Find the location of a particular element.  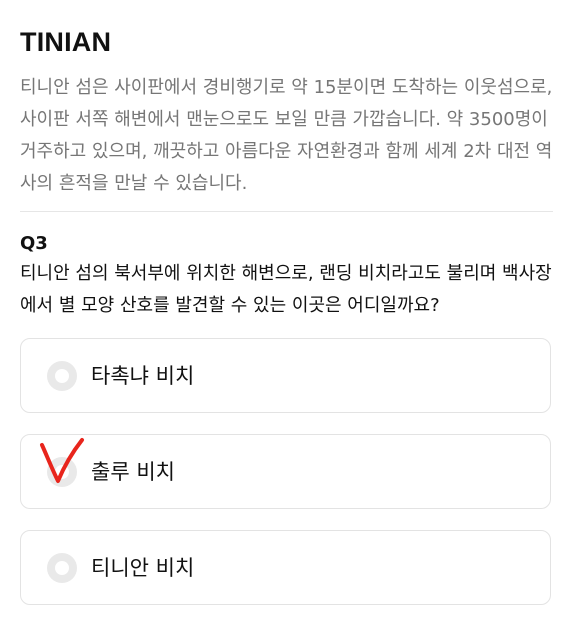

answer-option-label: 타촉냐 비치 is located at coordinates (143, 376).